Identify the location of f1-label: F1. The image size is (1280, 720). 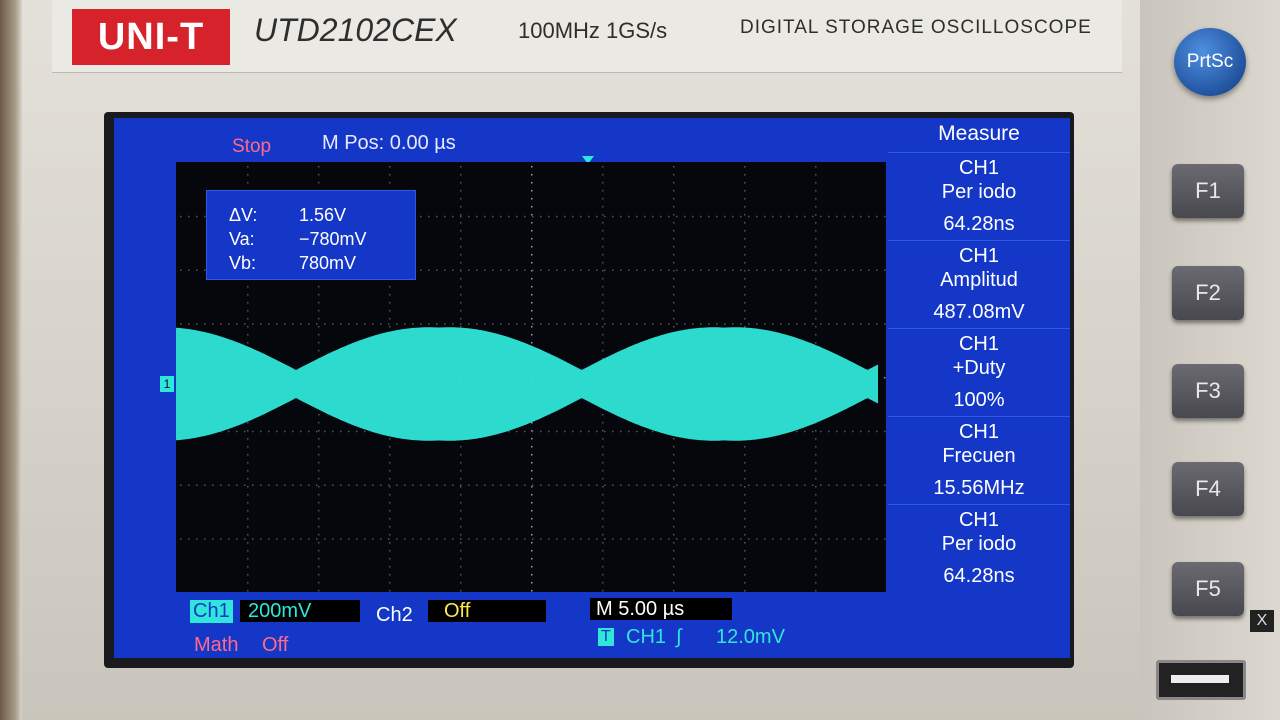
(1208, 190).